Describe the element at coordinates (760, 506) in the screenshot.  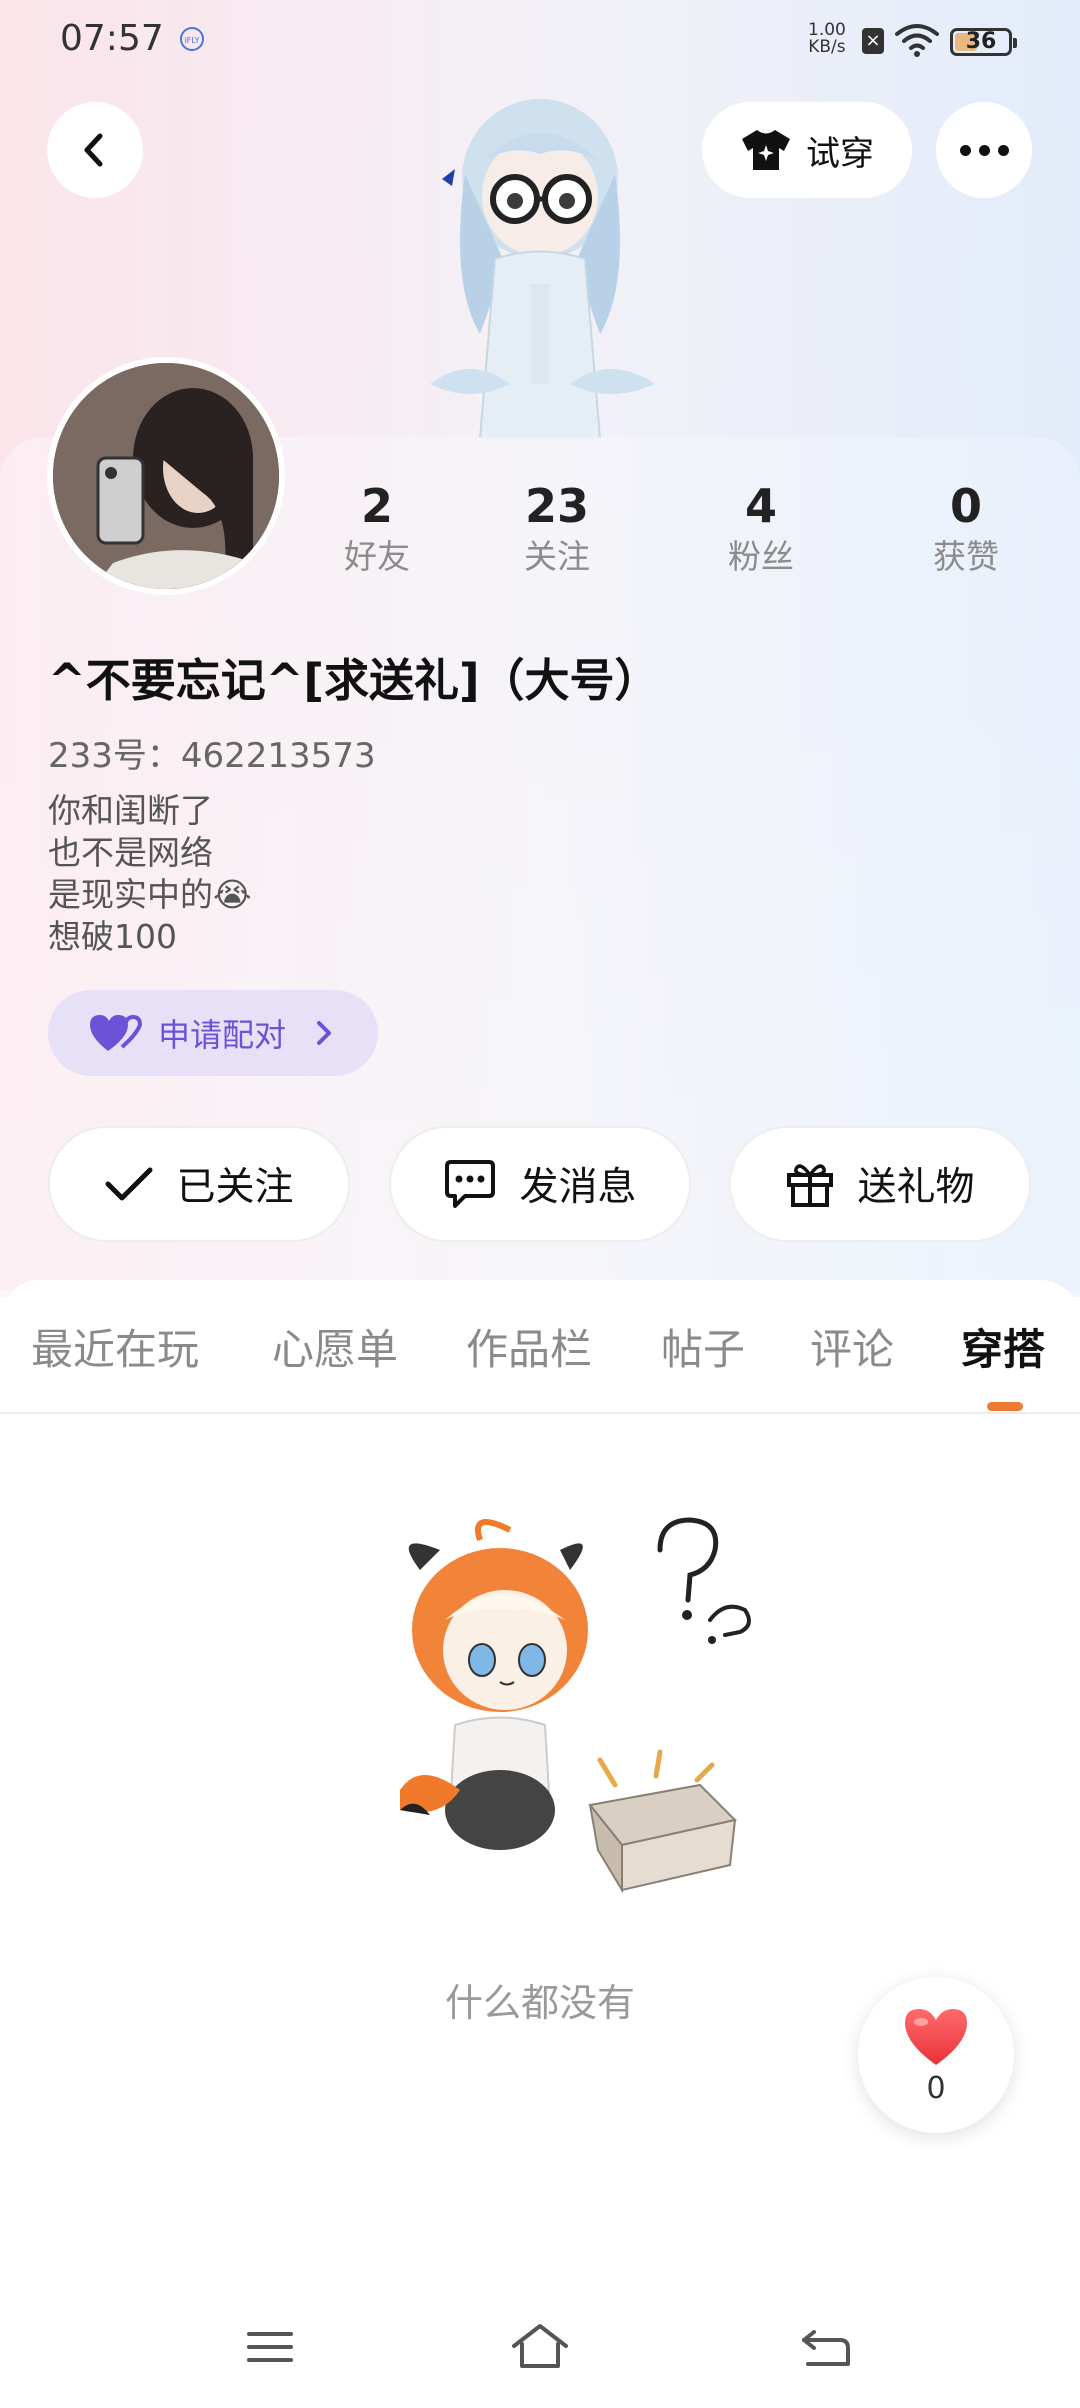
I see `stat-value: 4` at that location.